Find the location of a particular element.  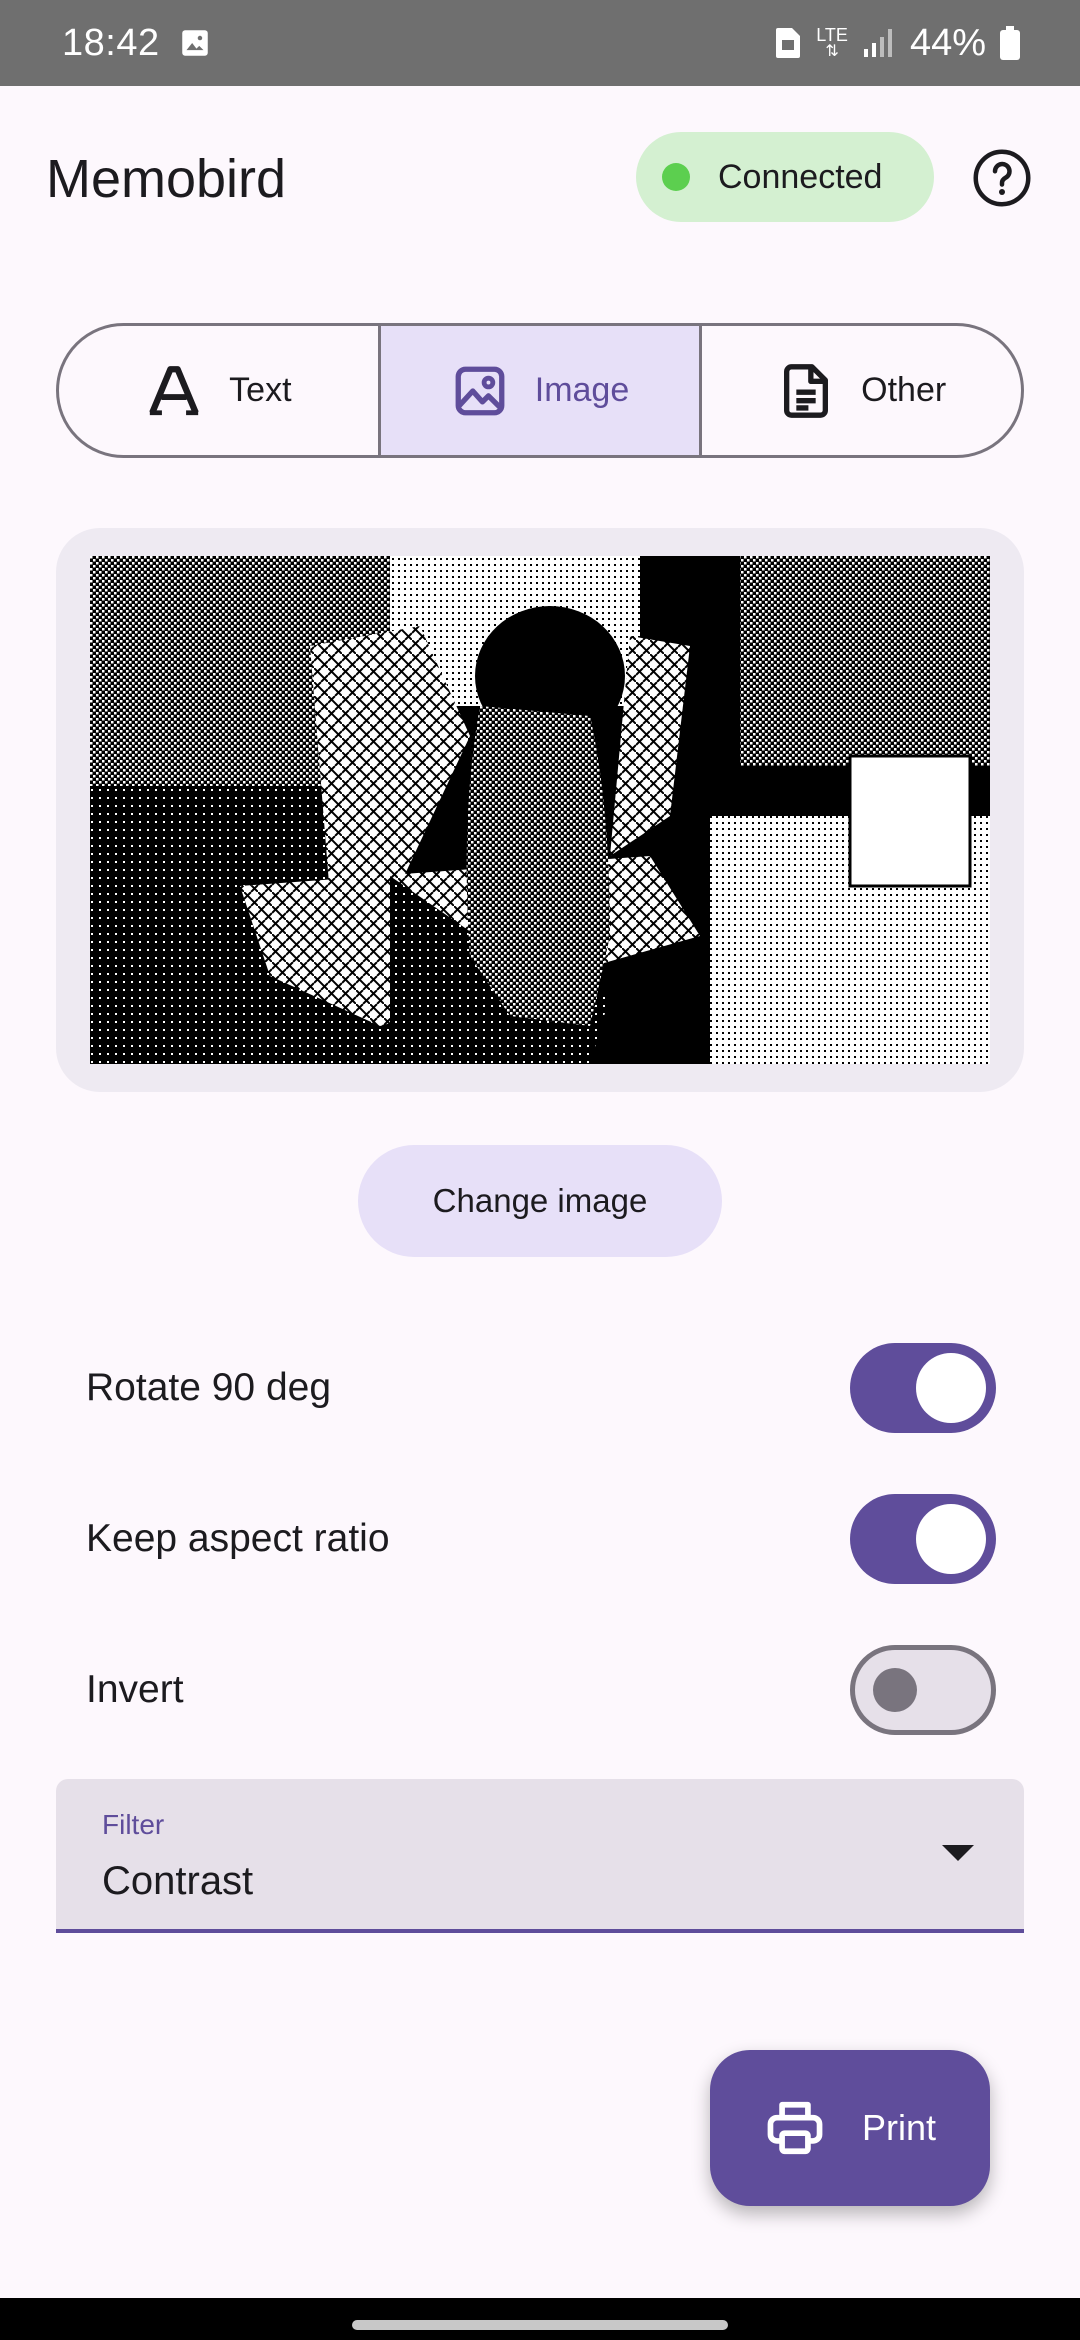

tab-image: Image is located at coordinates (538, 390).